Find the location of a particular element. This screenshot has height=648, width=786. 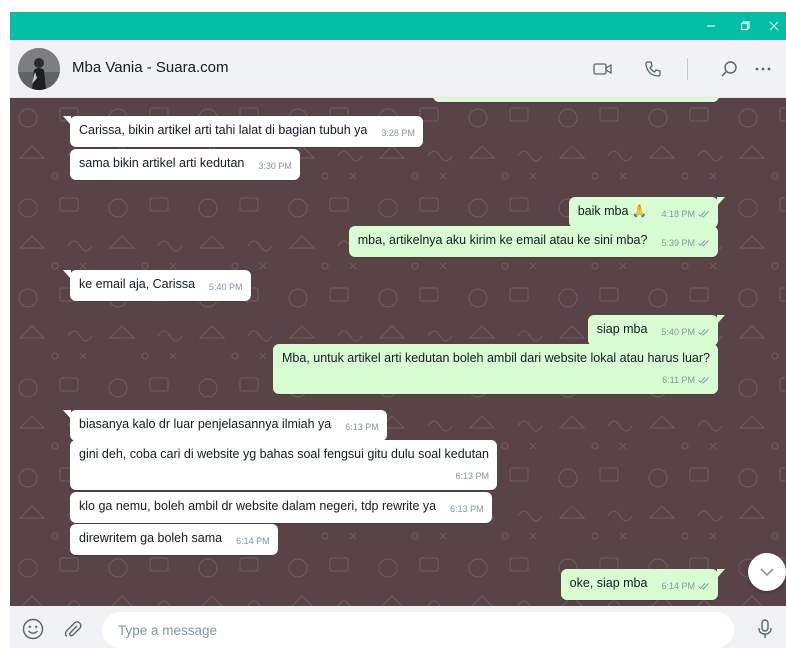

microphone-icon is located at coordinates (765, 628).